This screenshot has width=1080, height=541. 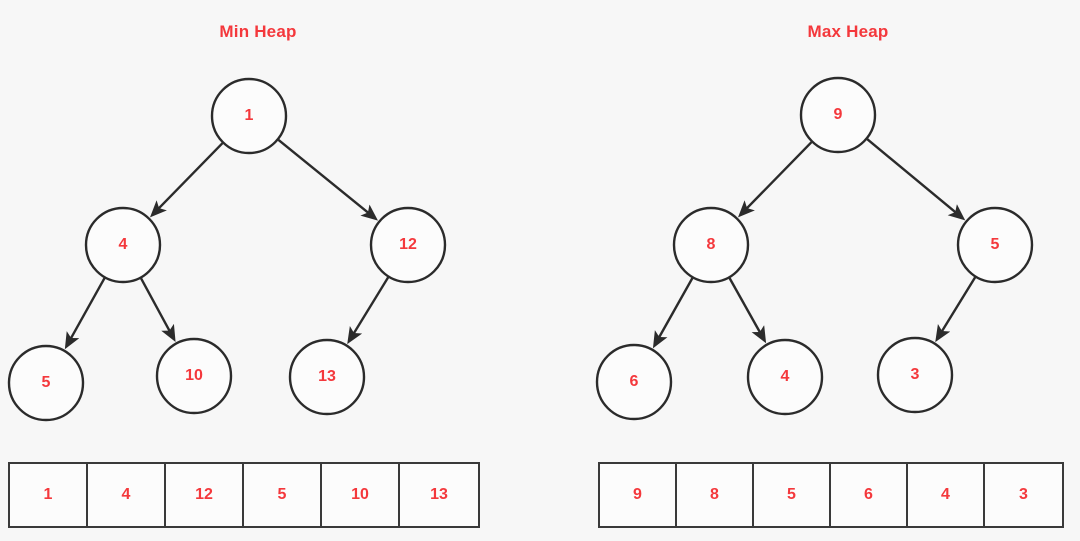 What do you see at coordinates (205, 495) in the screenshot?
I see `array-cell: 12` at bounding box center [205, 495].